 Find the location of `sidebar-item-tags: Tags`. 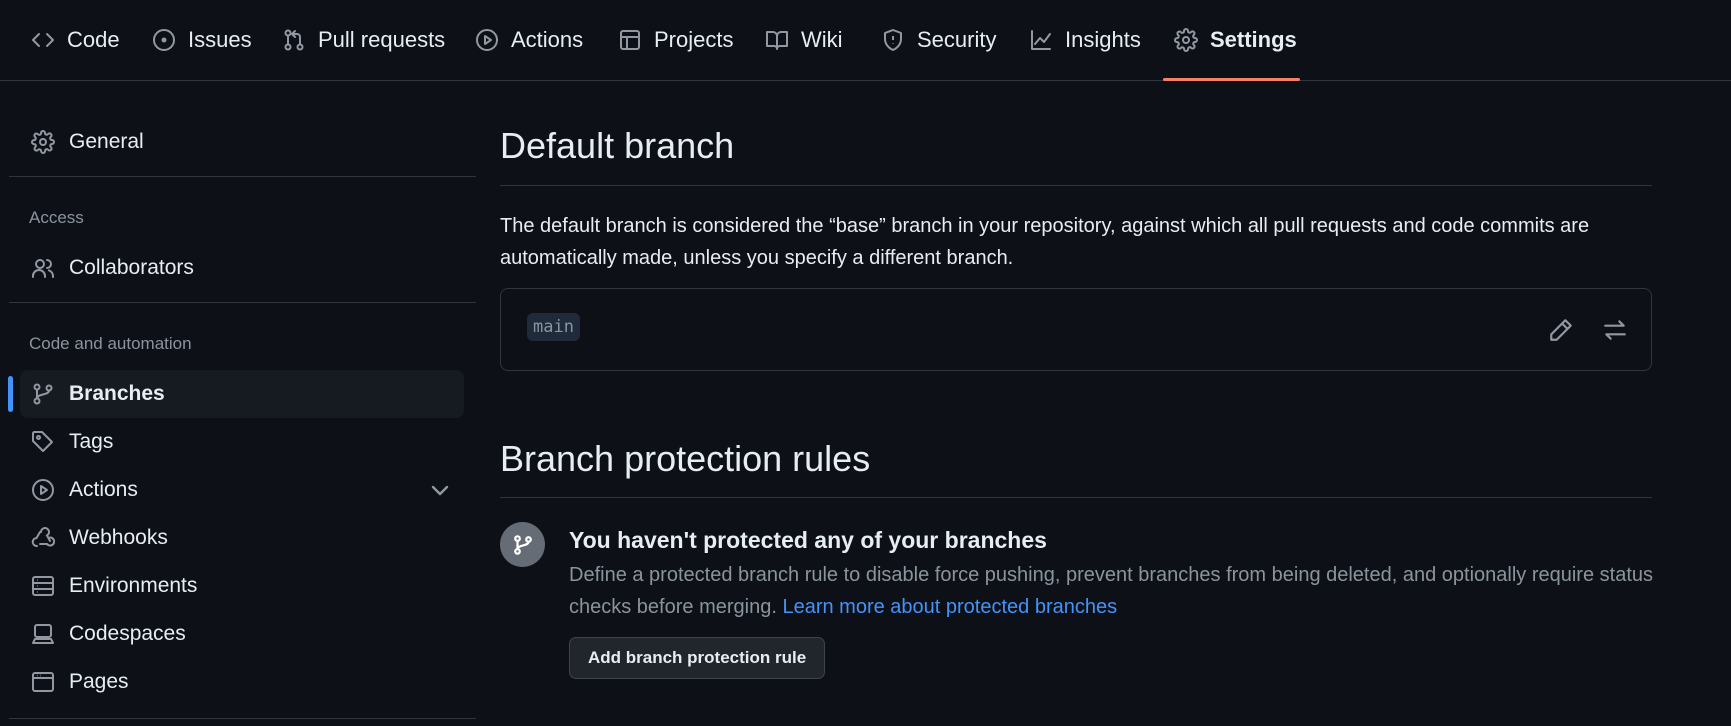

sidebar-item-tags: Tags is located at coordinates (242, 442).